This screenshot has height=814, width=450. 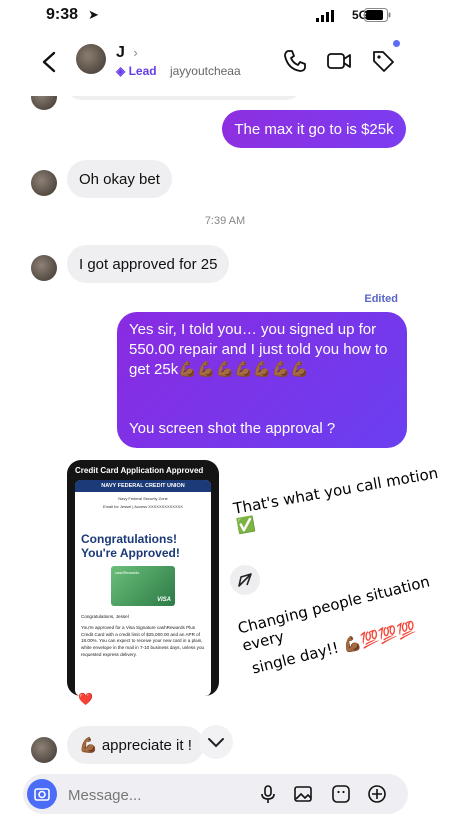 I want to click on battery-icon, so click(x=377, y=15).